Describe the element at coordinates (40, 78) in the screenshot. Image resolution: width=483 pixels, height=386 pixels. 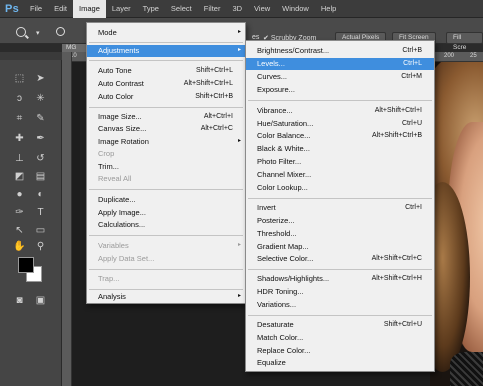
I see `move-tool-icon: ➤` at that location.